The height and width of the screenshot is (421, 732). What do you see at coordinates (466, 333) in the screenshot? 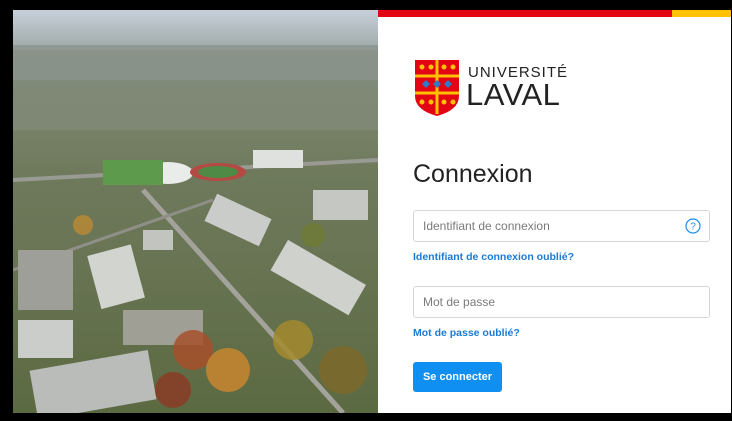
I see `forgot-password-link: Mot de passe oublié?` at bounding box center [466, 333].